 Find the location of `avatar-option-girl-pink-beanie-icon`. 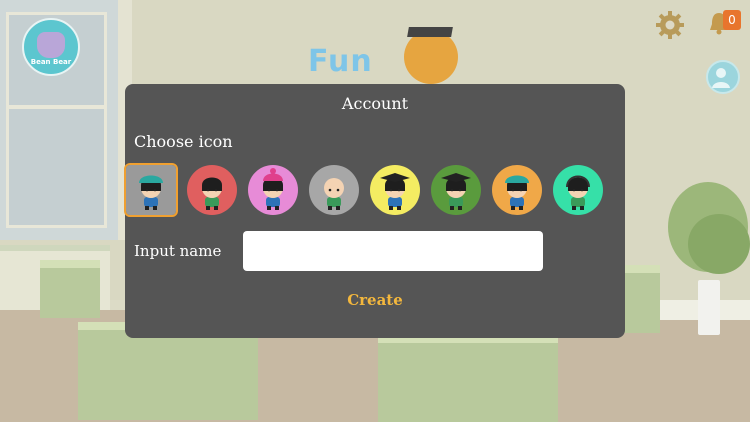

avatar-option-girl-pink-beanie-icon is located at coordinates (273, 190).